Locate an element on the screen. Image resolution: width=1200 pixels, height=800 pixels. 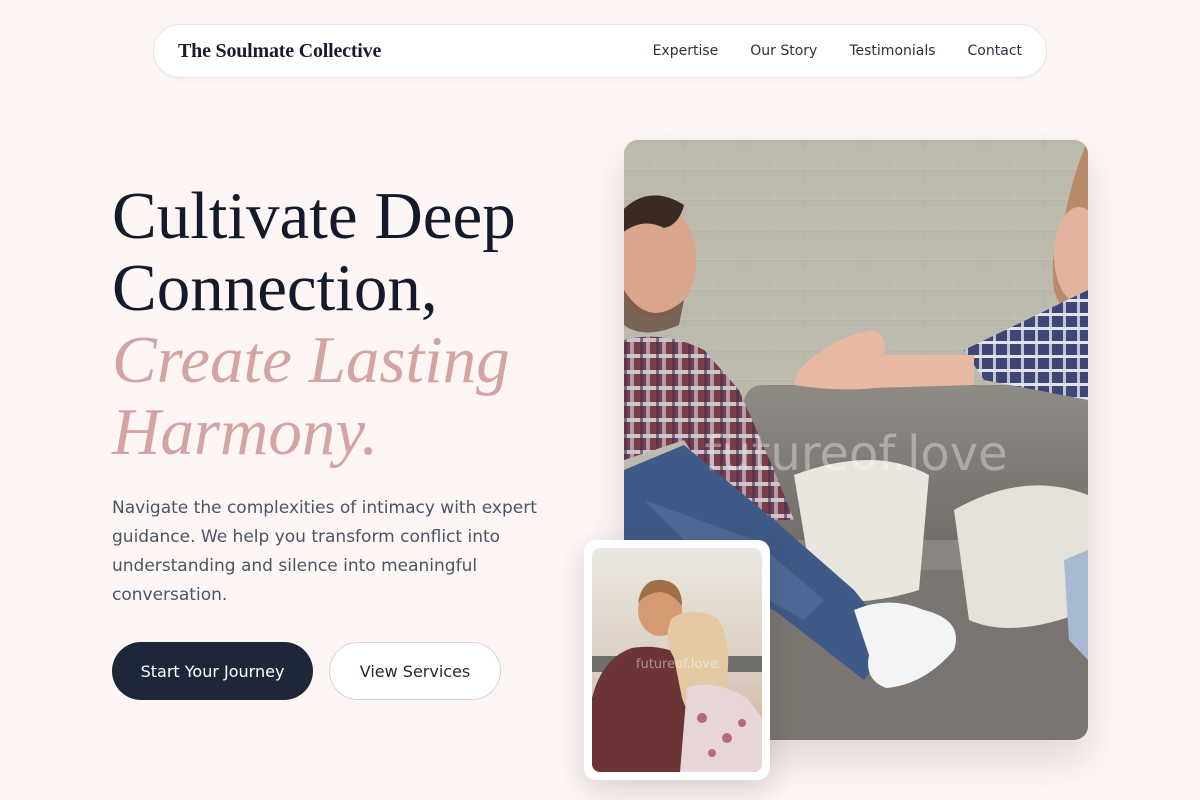
headline-accent-1: Create Lasting is located at coordinates (311, 360).